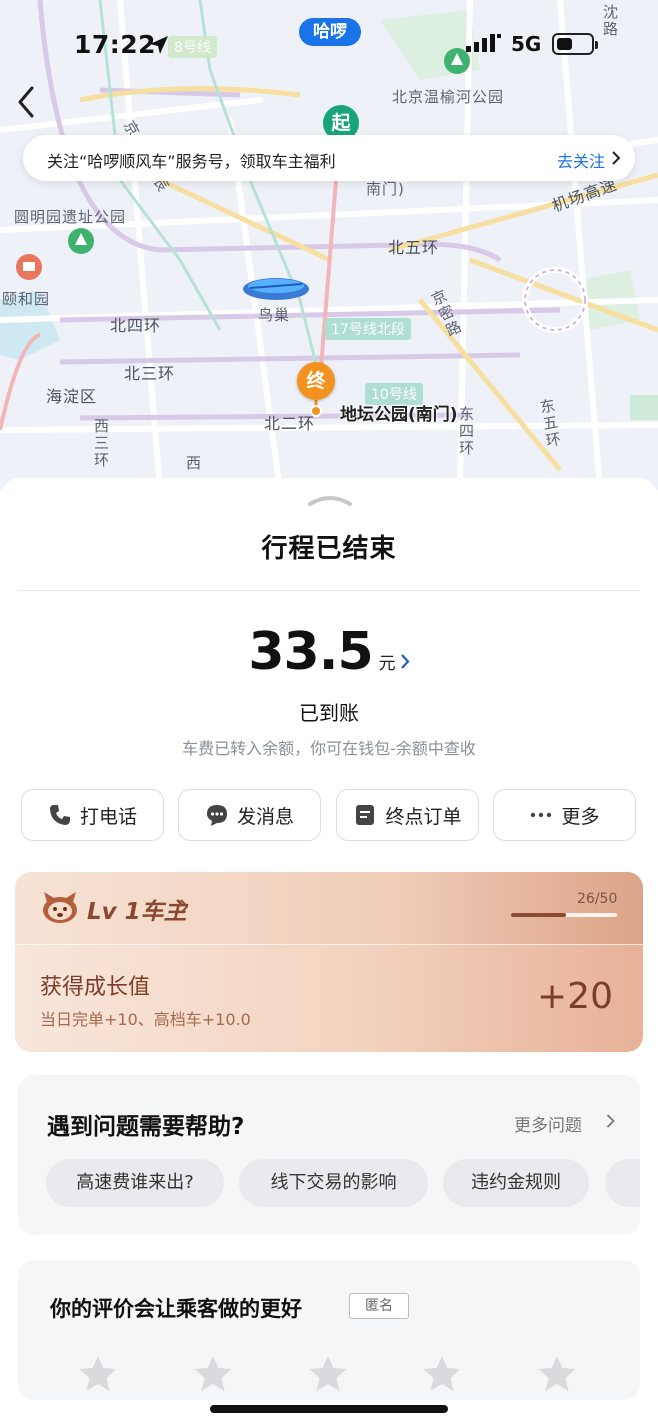 This screenshot has width=658, height=1426. What do you see at coordinates (516, 1183) in the screenshot?
I see `help-chip: 违约金规则` at bounding box center [516, 1183].